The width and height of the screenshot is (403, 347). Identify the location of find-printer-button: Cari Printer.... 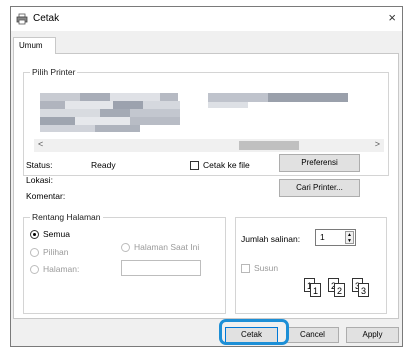
(319, 188).